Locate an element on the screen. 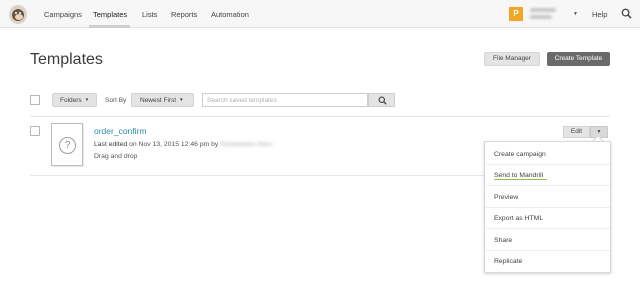 Image resolution: width=640 pixels, height=300 pixels. editor-name-redacted: Xxxxxxxxxx Xxxx is located at coordinates (246, 144).